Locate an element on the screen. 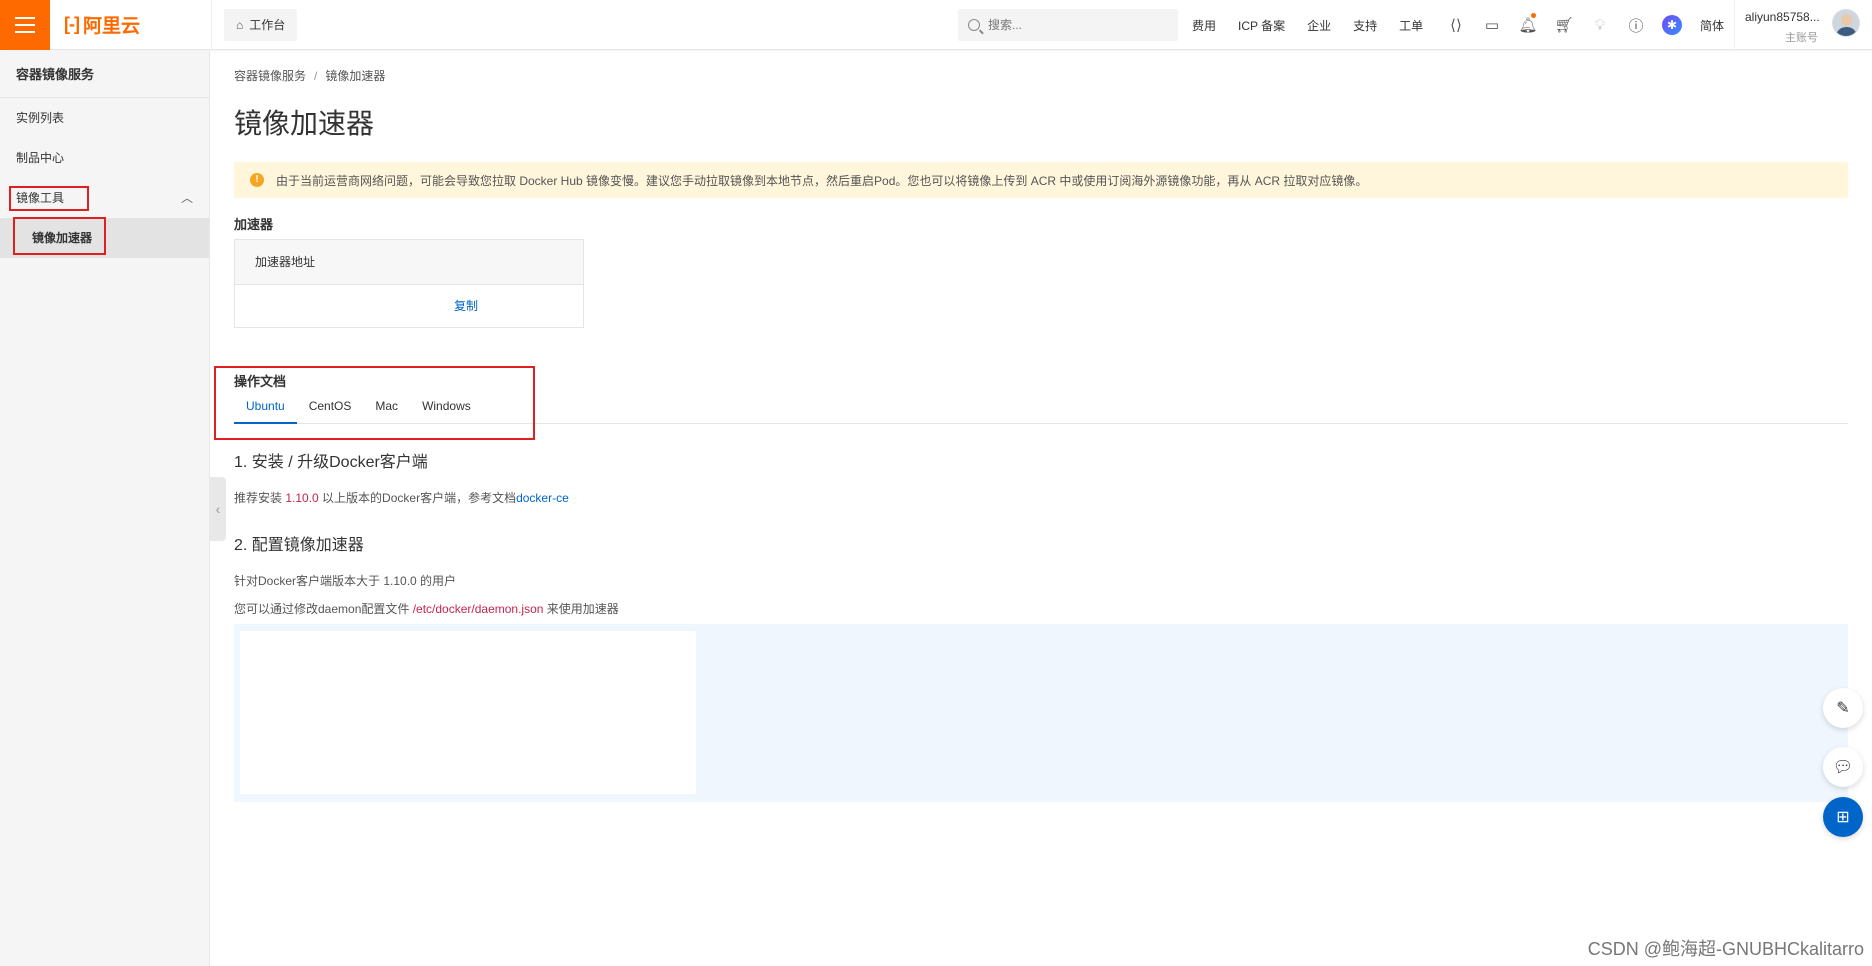  sidebar-collapse-button: ‹ is located at coordinates (218, 509).